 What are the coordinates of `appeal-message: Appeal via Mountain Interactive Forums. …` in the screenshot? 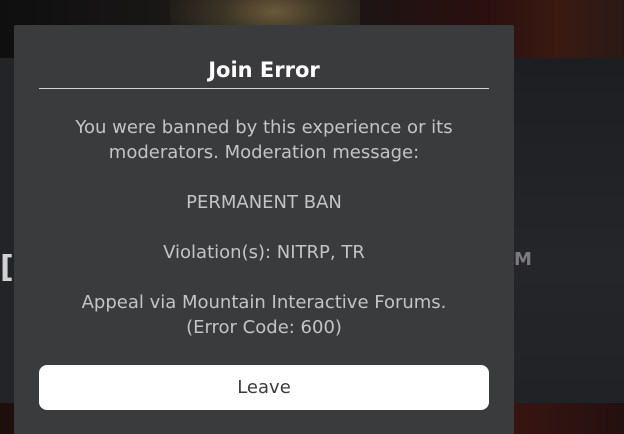 It's located at (264, 315).